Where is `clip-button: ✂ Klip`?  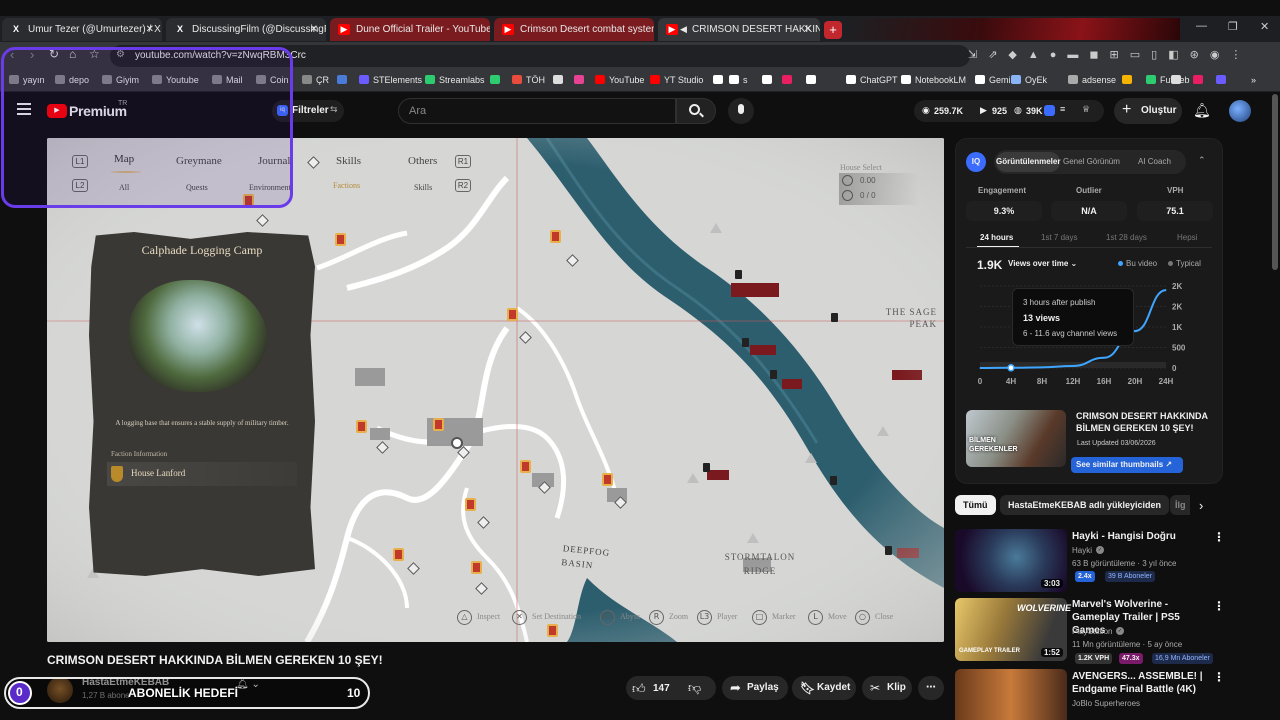
clip-button: ✂ Klip is located at coordinates (887, 688).